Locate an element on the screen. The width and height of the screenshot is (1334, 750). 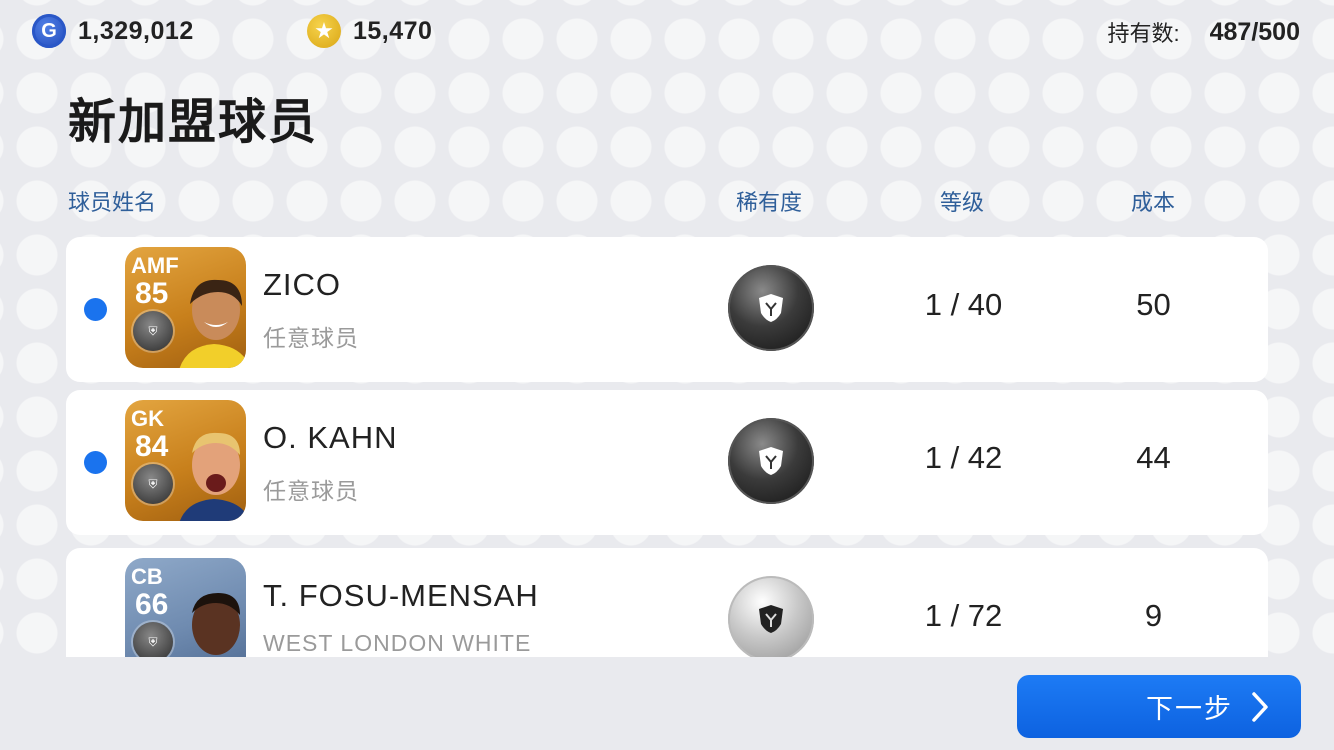
column-header-name: 球员姓名 is located at coordinates (112, 202).